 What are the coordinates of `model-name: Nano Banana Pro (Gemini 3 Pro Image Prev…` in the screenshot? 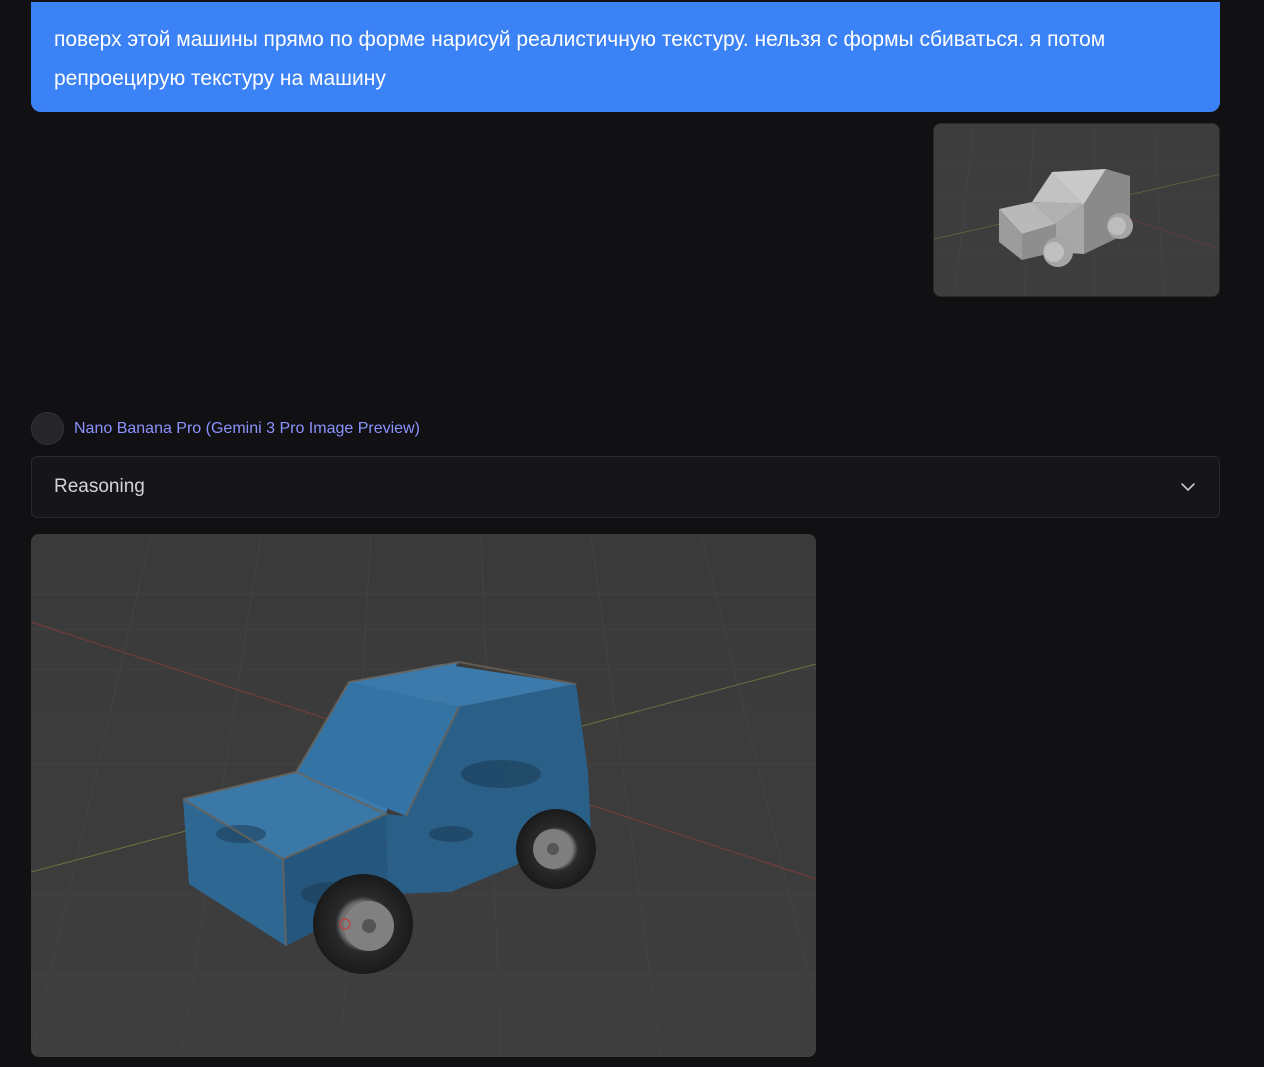 It's located at (247, 429).